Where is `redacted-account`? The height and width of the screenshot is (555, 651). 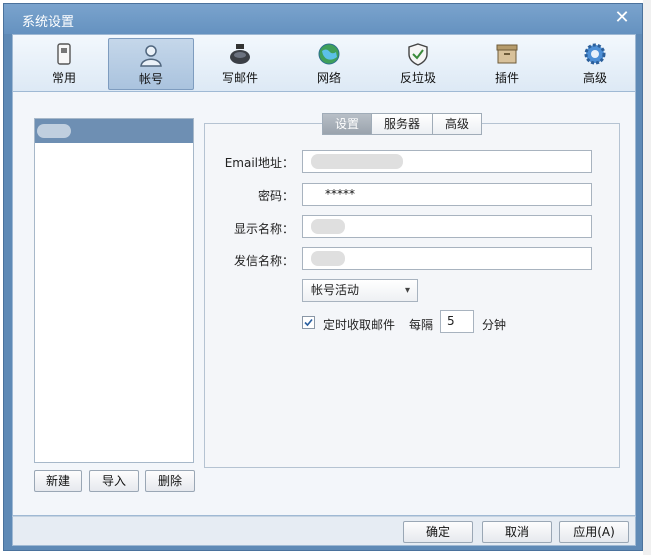 redacted-account is located at coordinates (54, 131).